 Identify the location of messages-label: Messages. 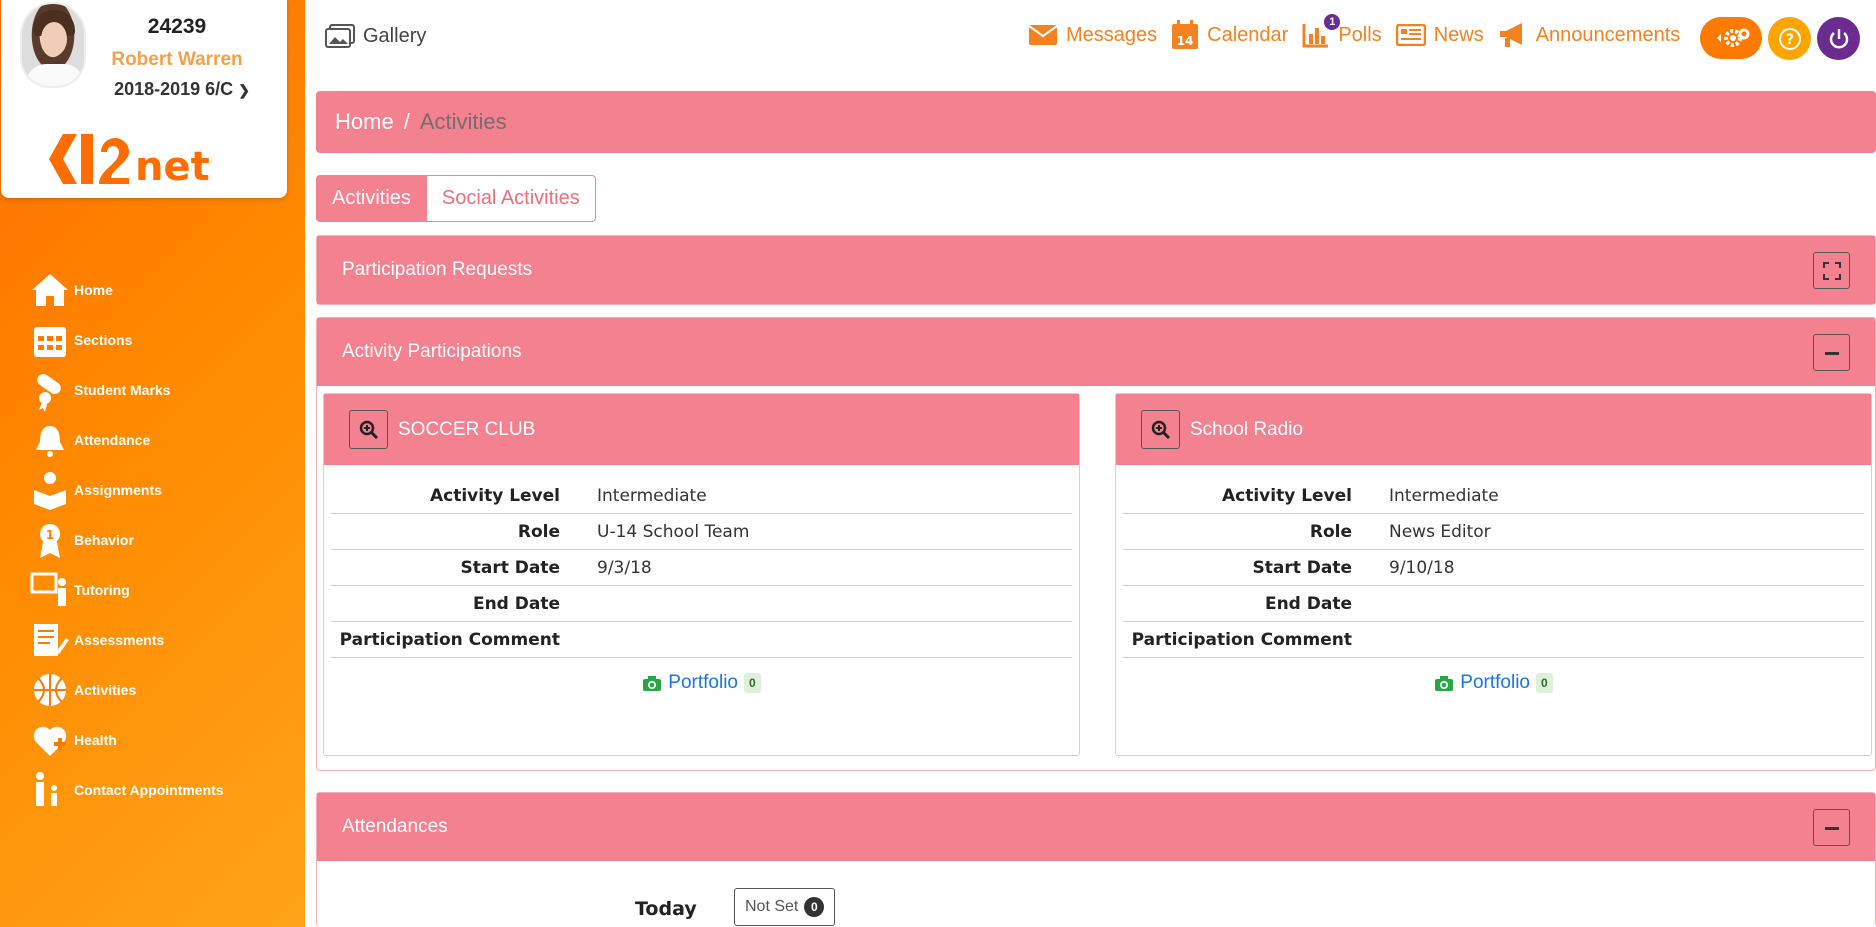
(1112, 34).